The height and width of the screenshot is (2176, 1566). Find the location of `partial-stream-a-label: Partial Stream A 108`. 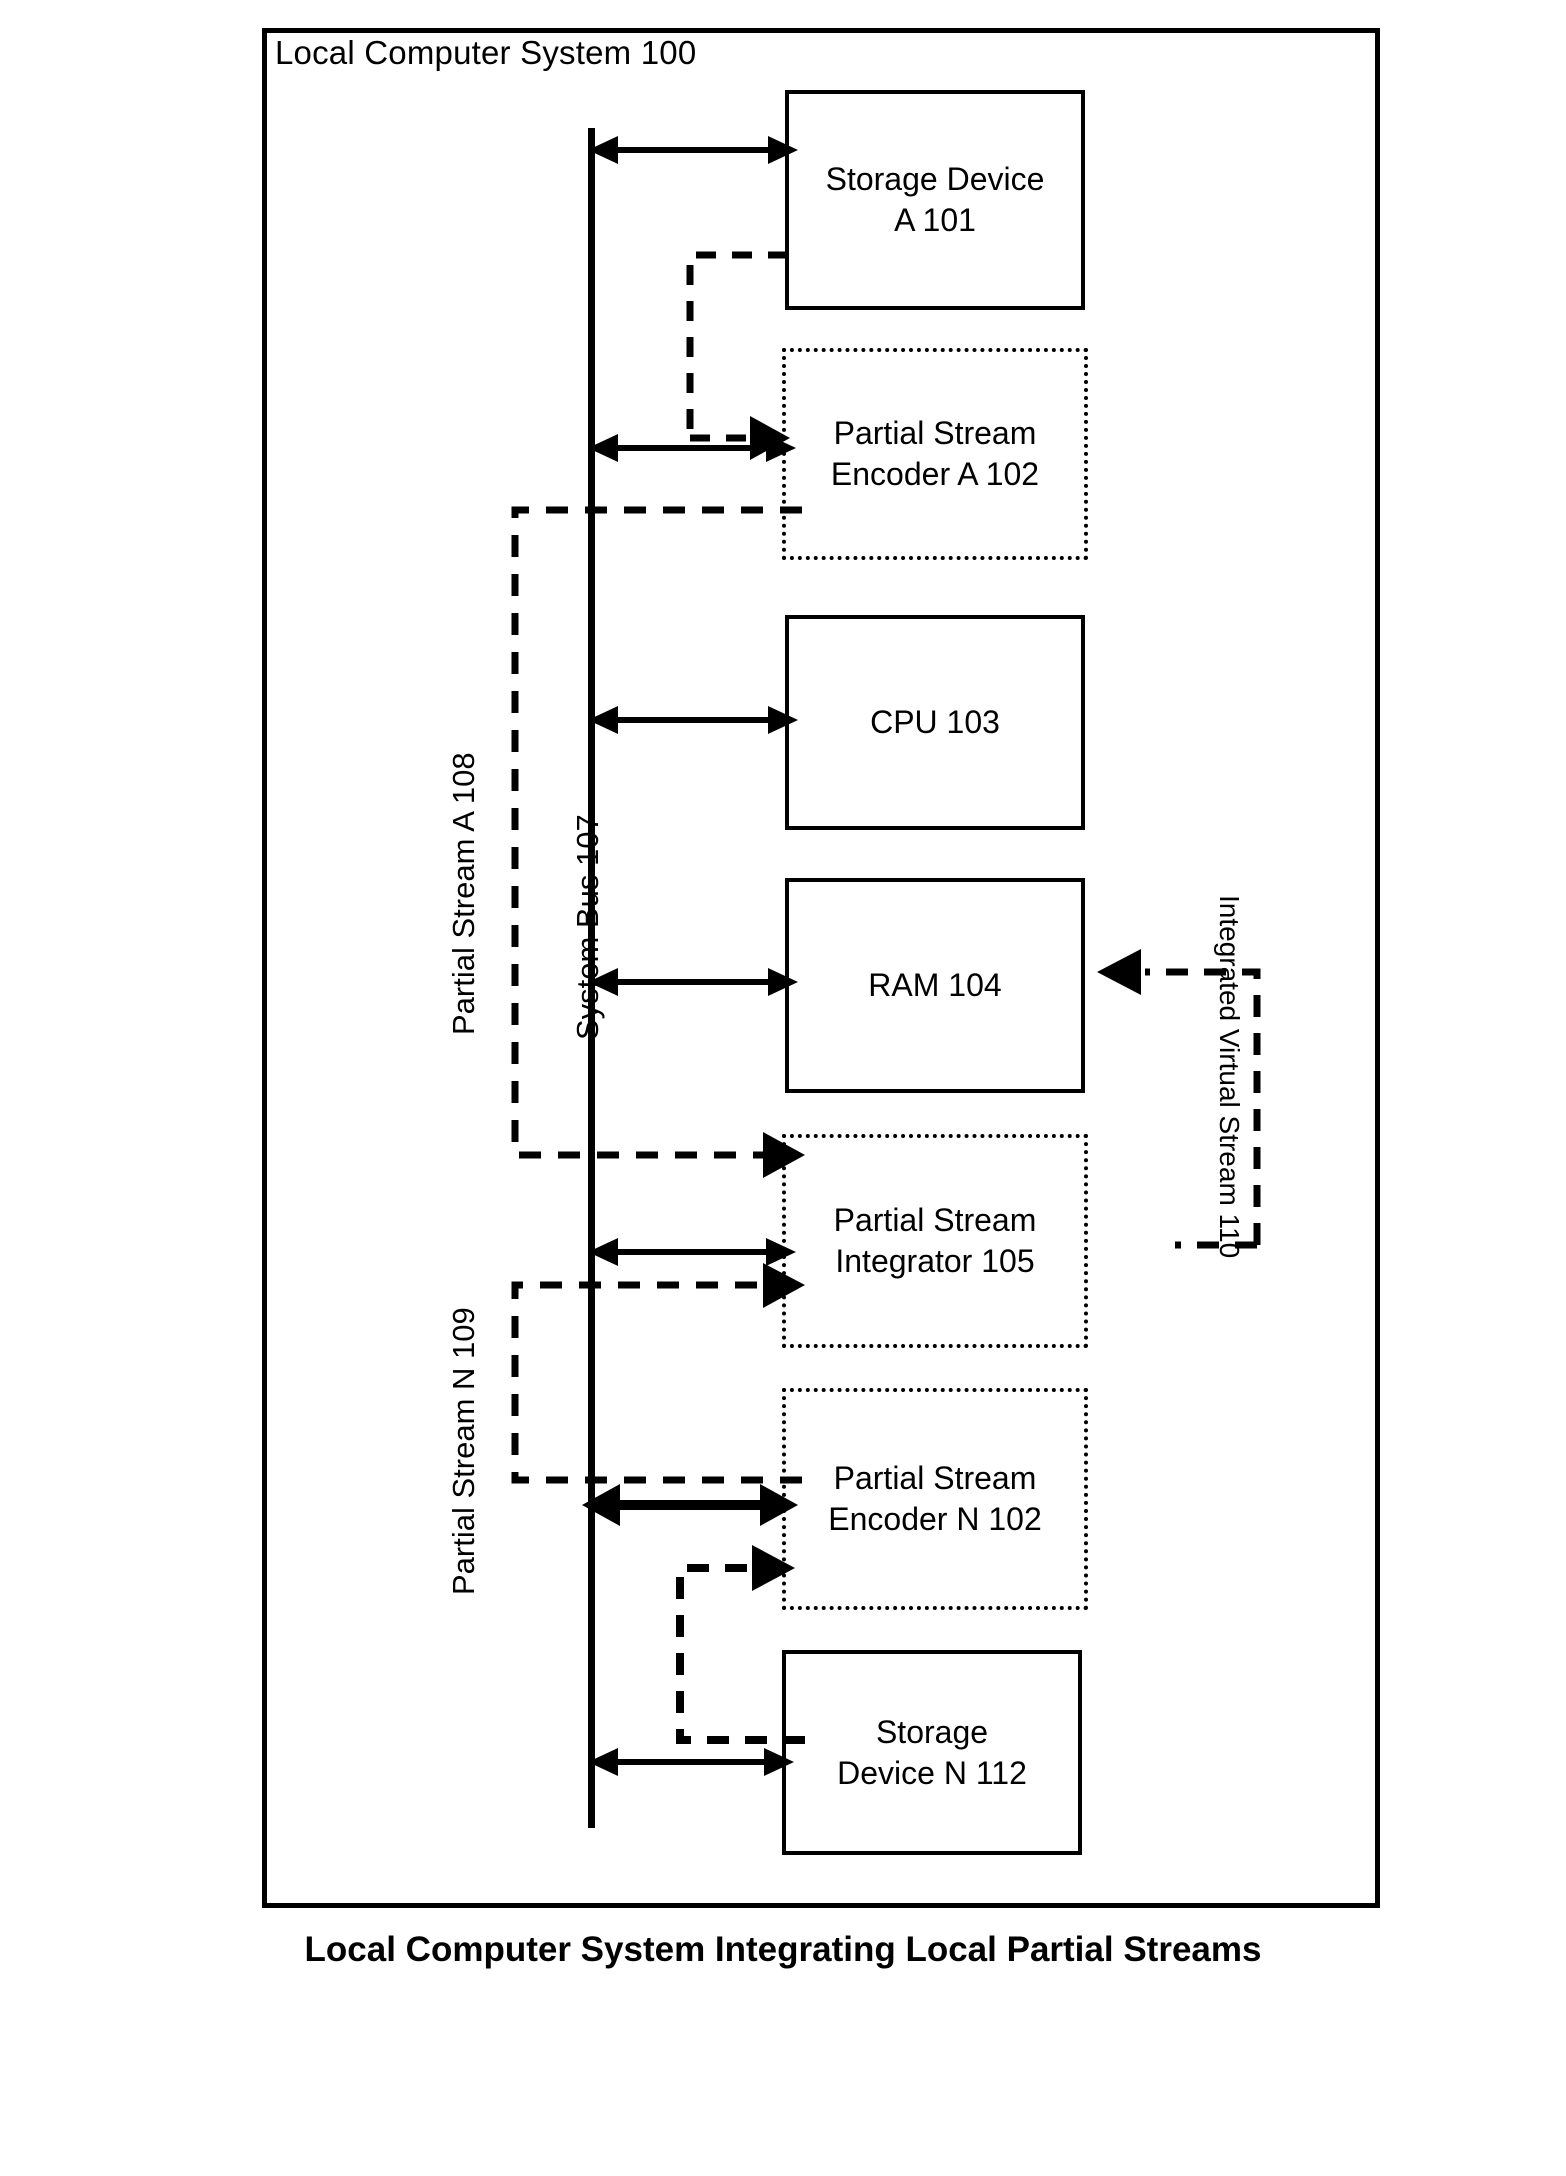

partial-stream-a-label: Partial Stream A 108 is located at coordinates (463, 893).